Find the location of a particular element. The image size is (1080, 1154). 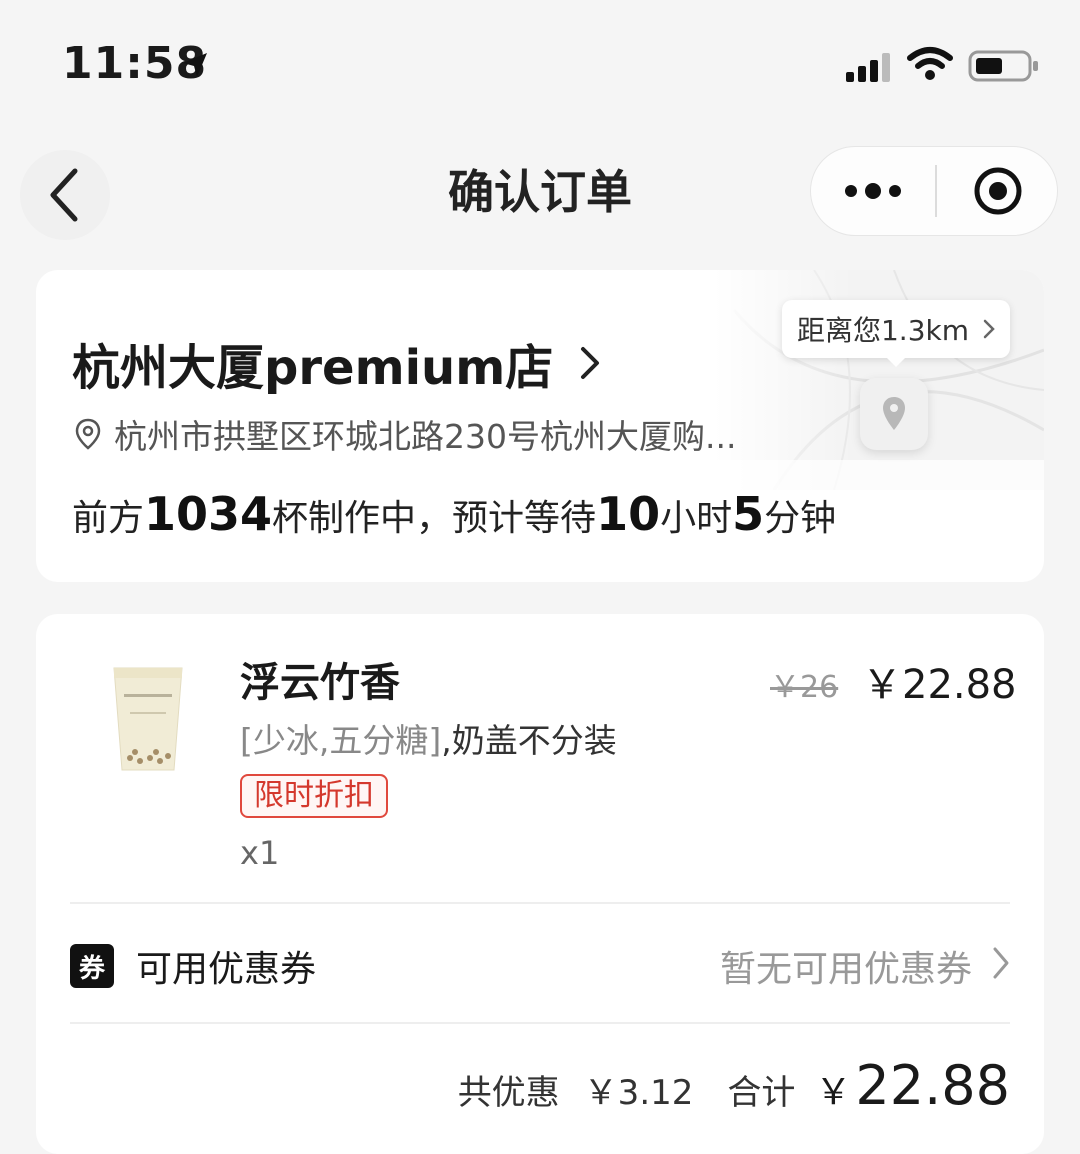

target-circle-icon is located at coordinates (998, 191).